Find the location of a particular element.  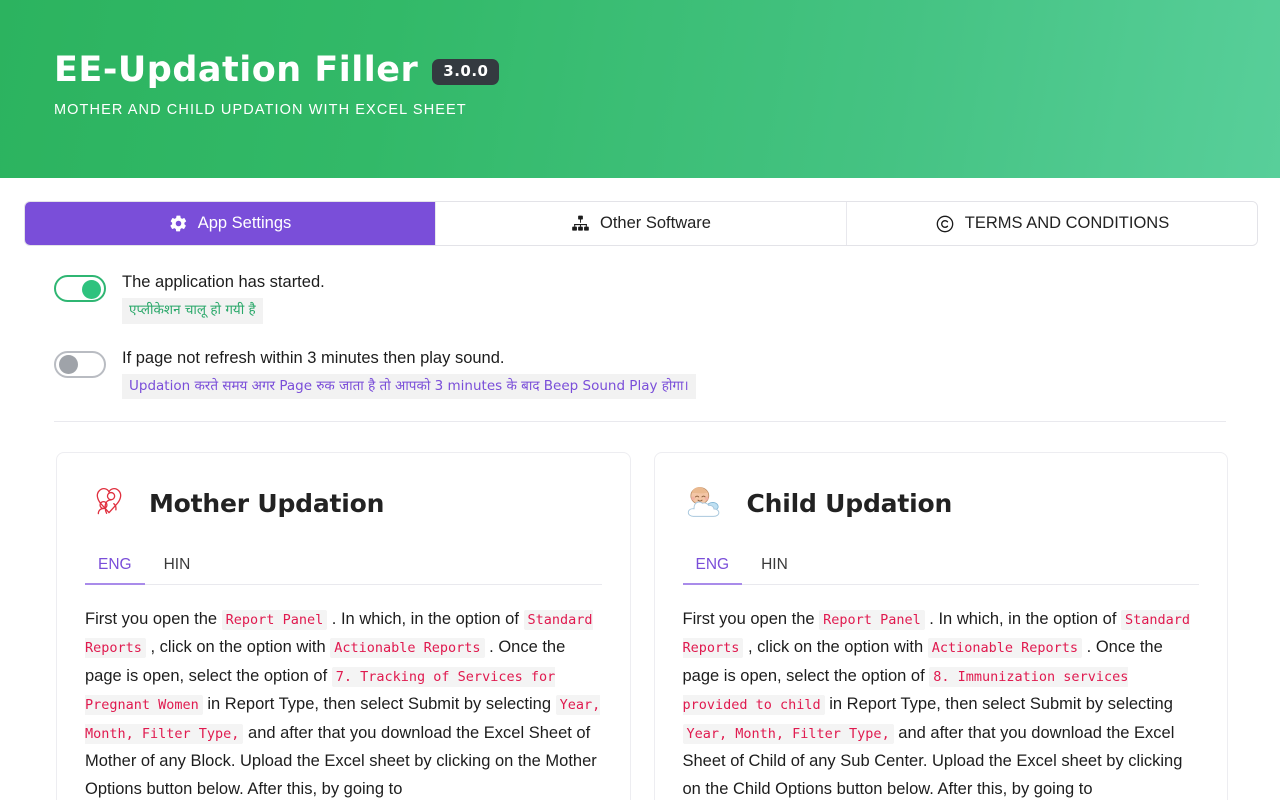

card-title: Mother Updation is located at coordinates (267, 503).